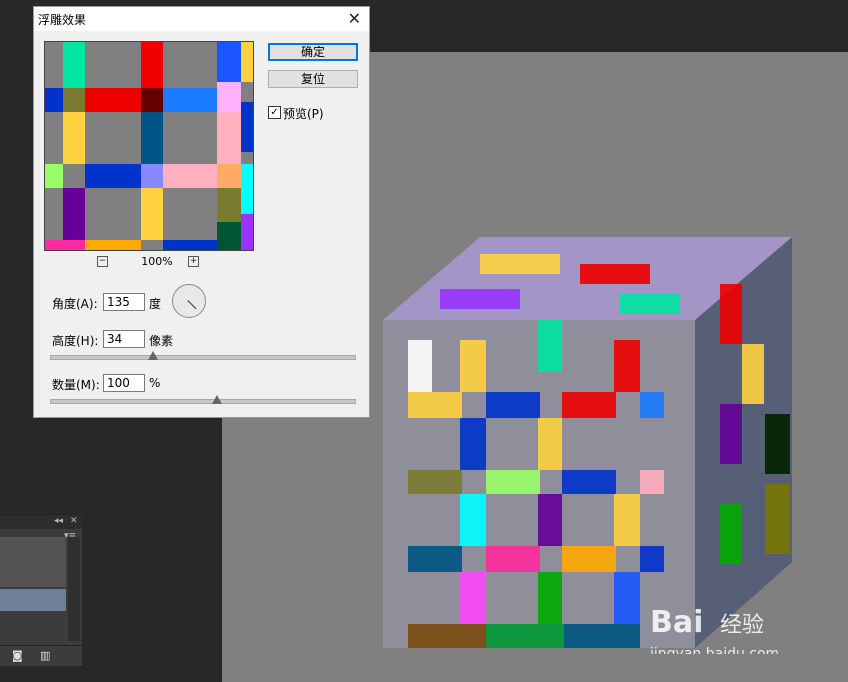  Describe the element at coordinates (17, 655) in the screenshot. I see `camera-icon: ◙` at that location.